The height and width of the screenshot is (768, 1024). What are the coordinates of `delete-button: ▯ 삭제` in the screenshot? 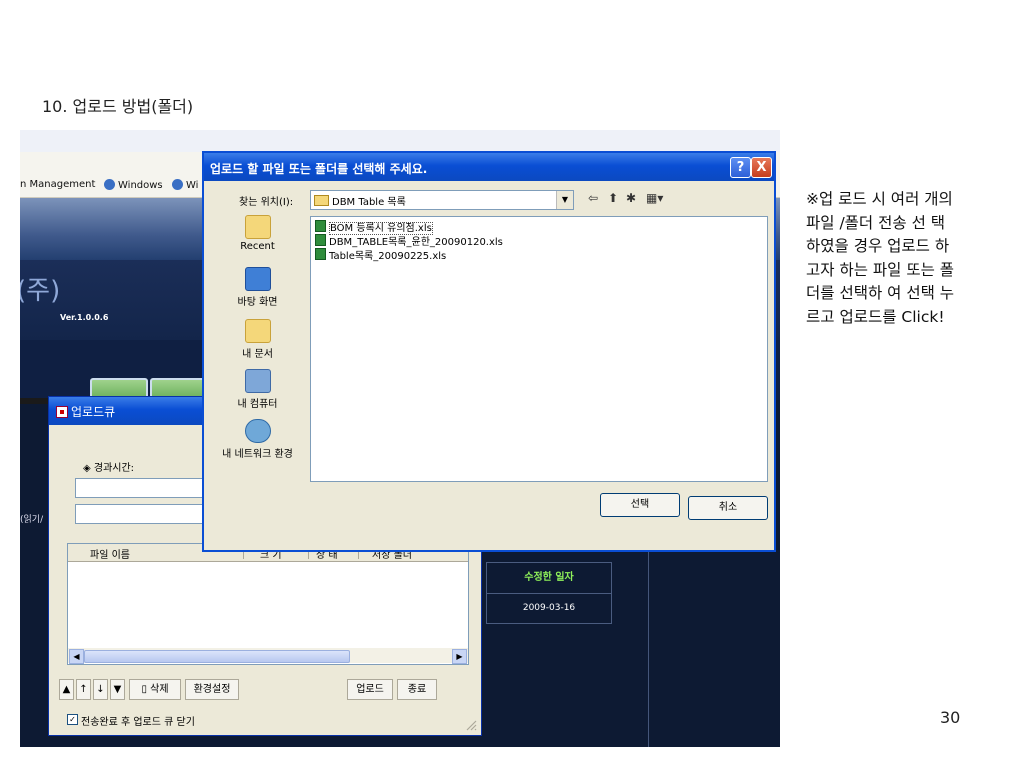 It's located at (155, 689).